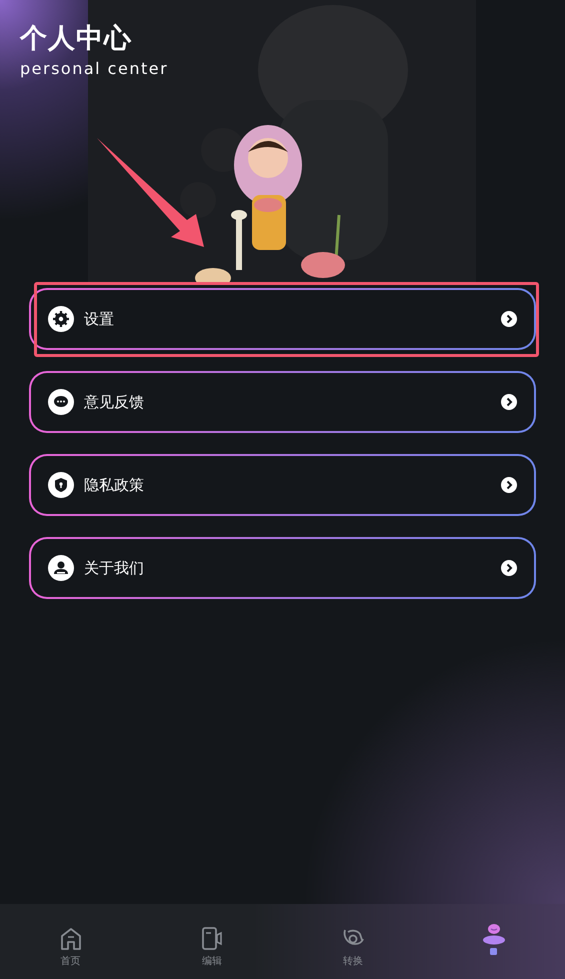 Image resolution: width=565 pixels, height=979 pixels. Describe the element at coordinates (282, 402) in the screenshot. I see `menu-item: 意见反馈` at that location.